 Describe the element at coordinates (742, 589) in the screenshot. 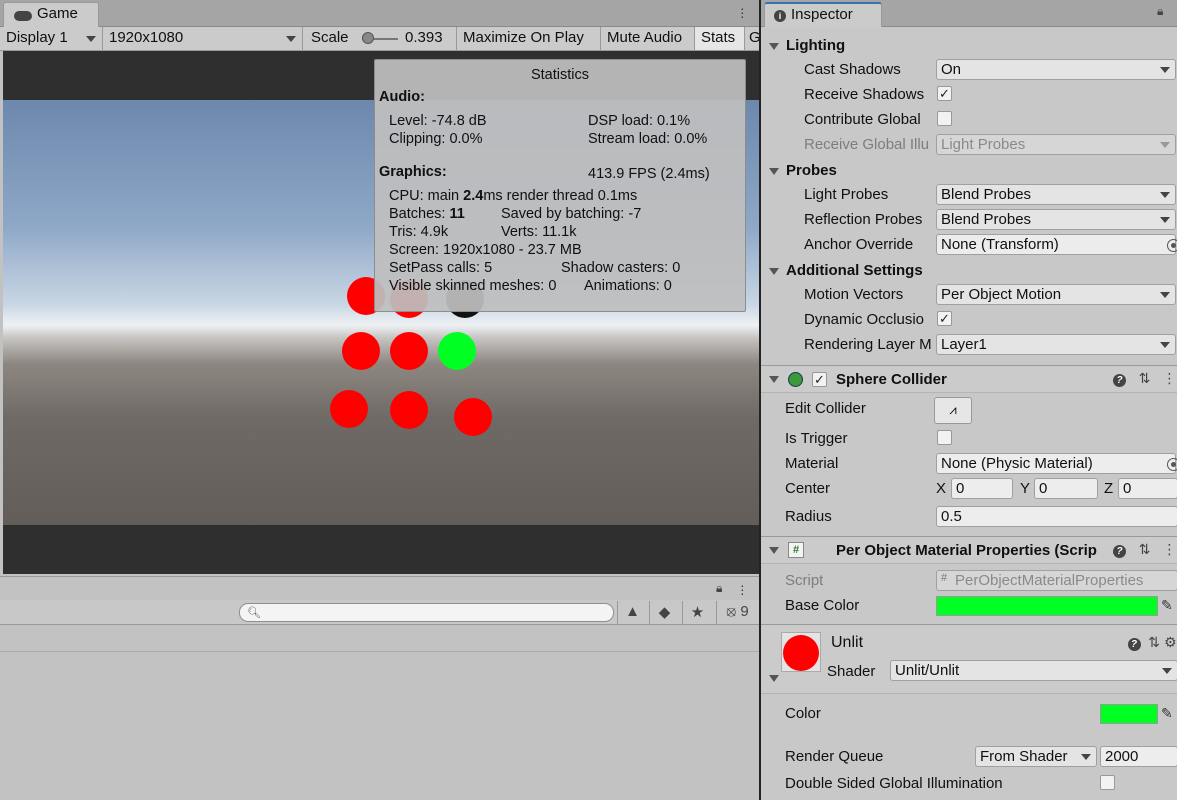

I see `hierarchy-menu-kebab-icon: · · ·` at that location.